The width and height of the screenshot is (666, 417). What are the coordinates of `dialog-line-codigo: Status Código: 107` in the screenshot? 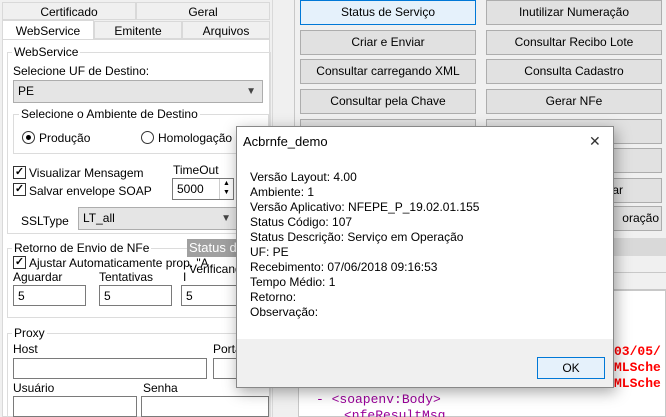 It's located at (301, 222).